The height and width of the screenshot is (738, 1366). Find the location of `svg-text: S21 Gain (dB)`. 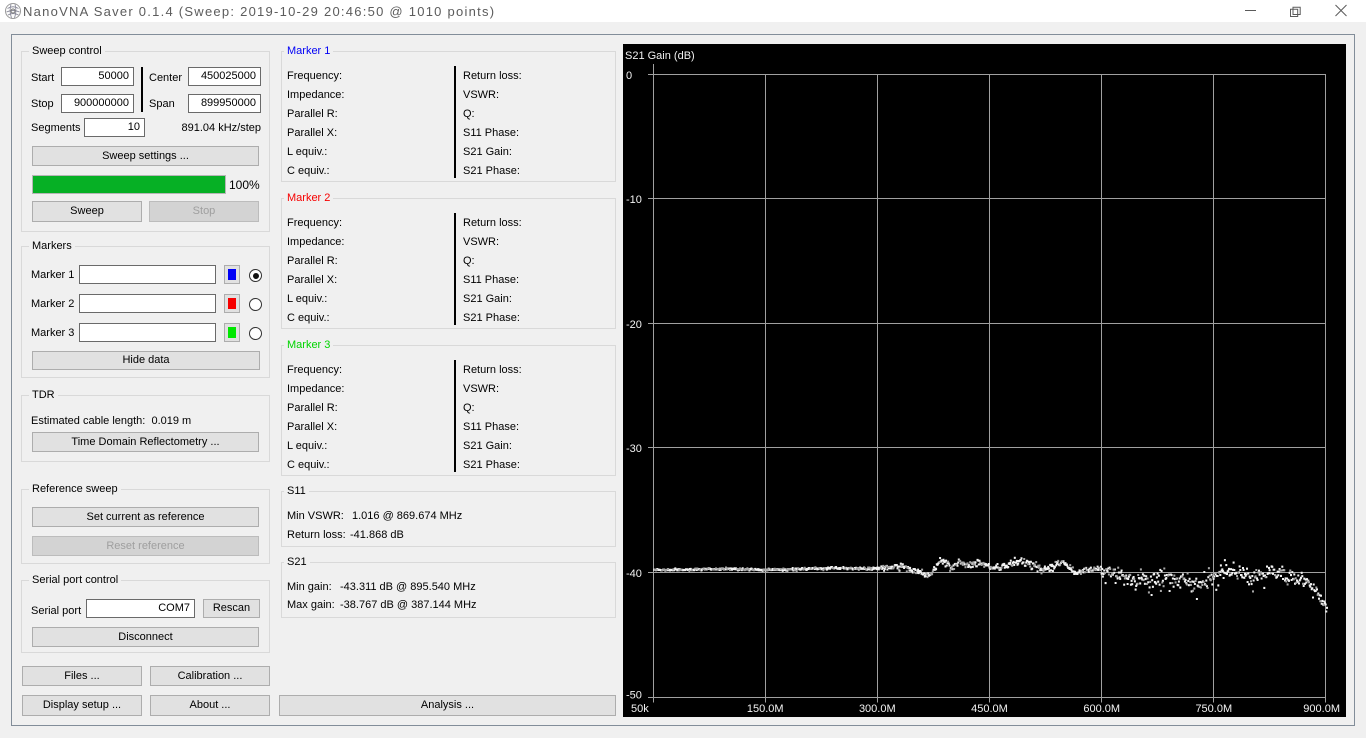

svg-text: S21 Gain (dB) is located at coordinates (660, 56).